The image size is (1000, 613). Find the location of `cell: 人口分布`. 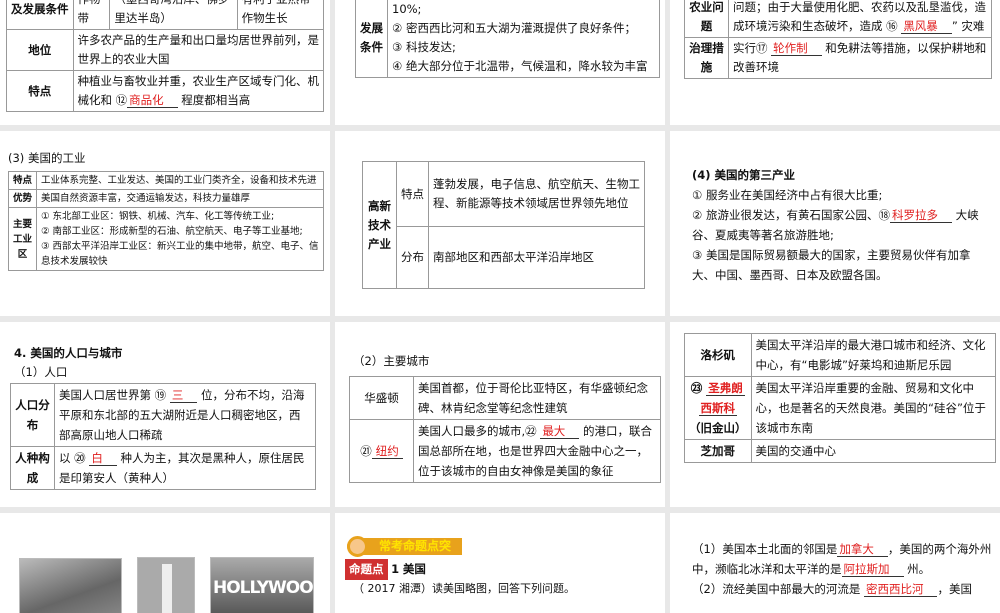

cell: 人口分布 is located at coordinates (32, 415).